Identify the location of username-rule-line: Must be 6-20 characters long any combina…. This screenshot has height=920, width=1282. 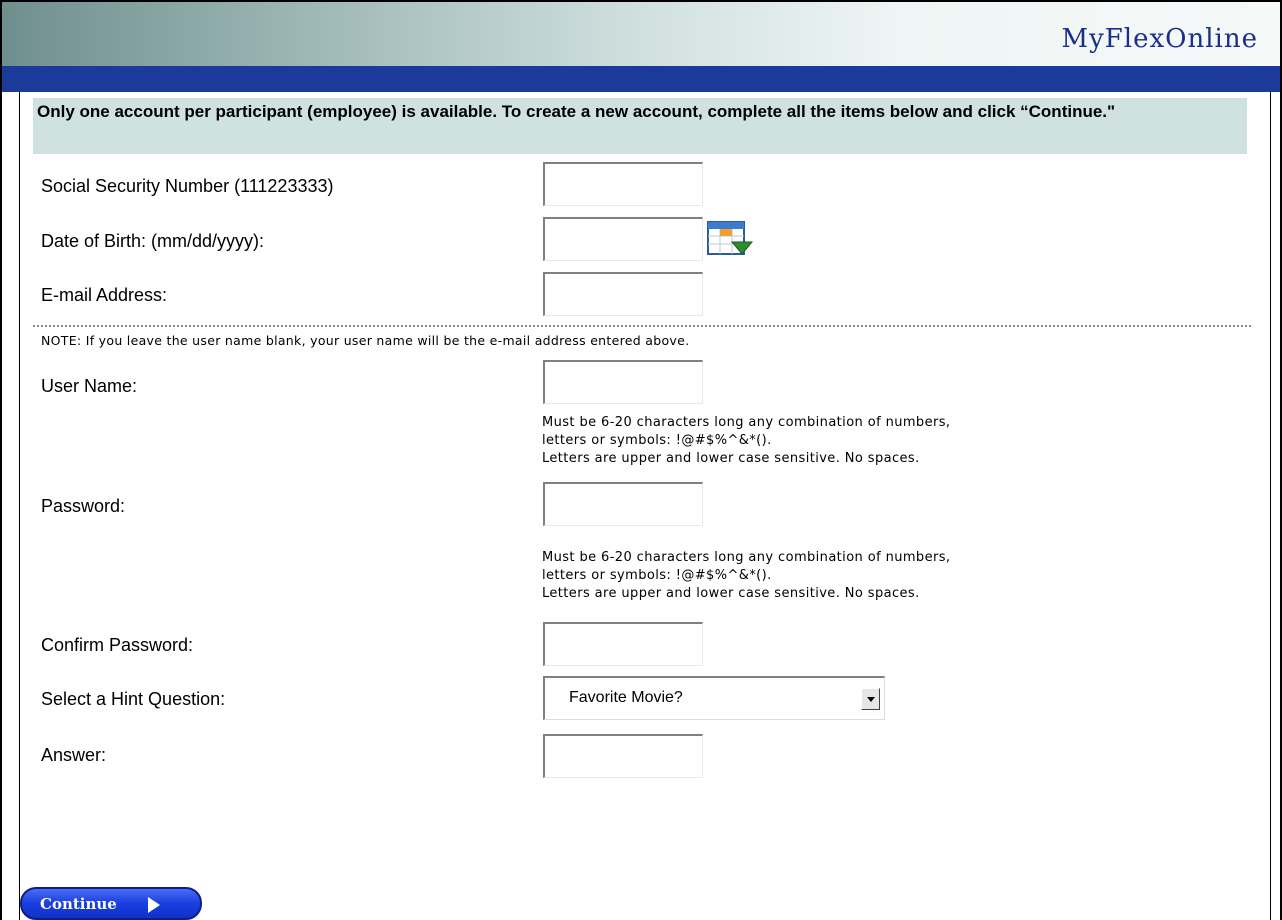
(746, 422).